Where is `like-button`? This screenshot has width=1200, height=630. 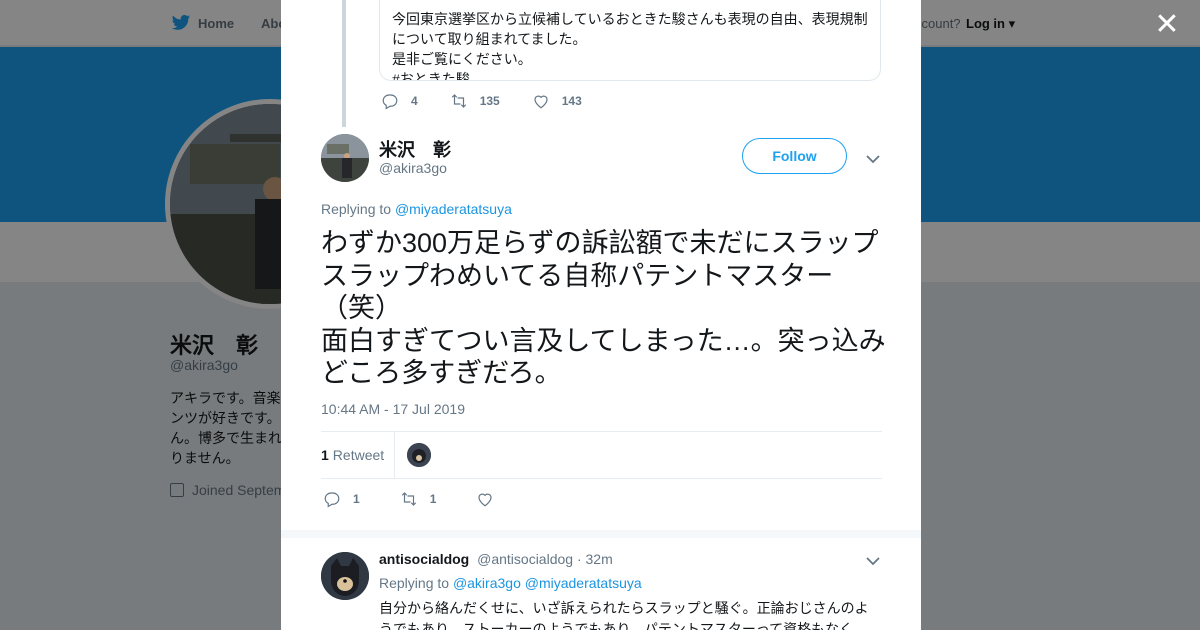 like-button is located at coordinates (491, 499).